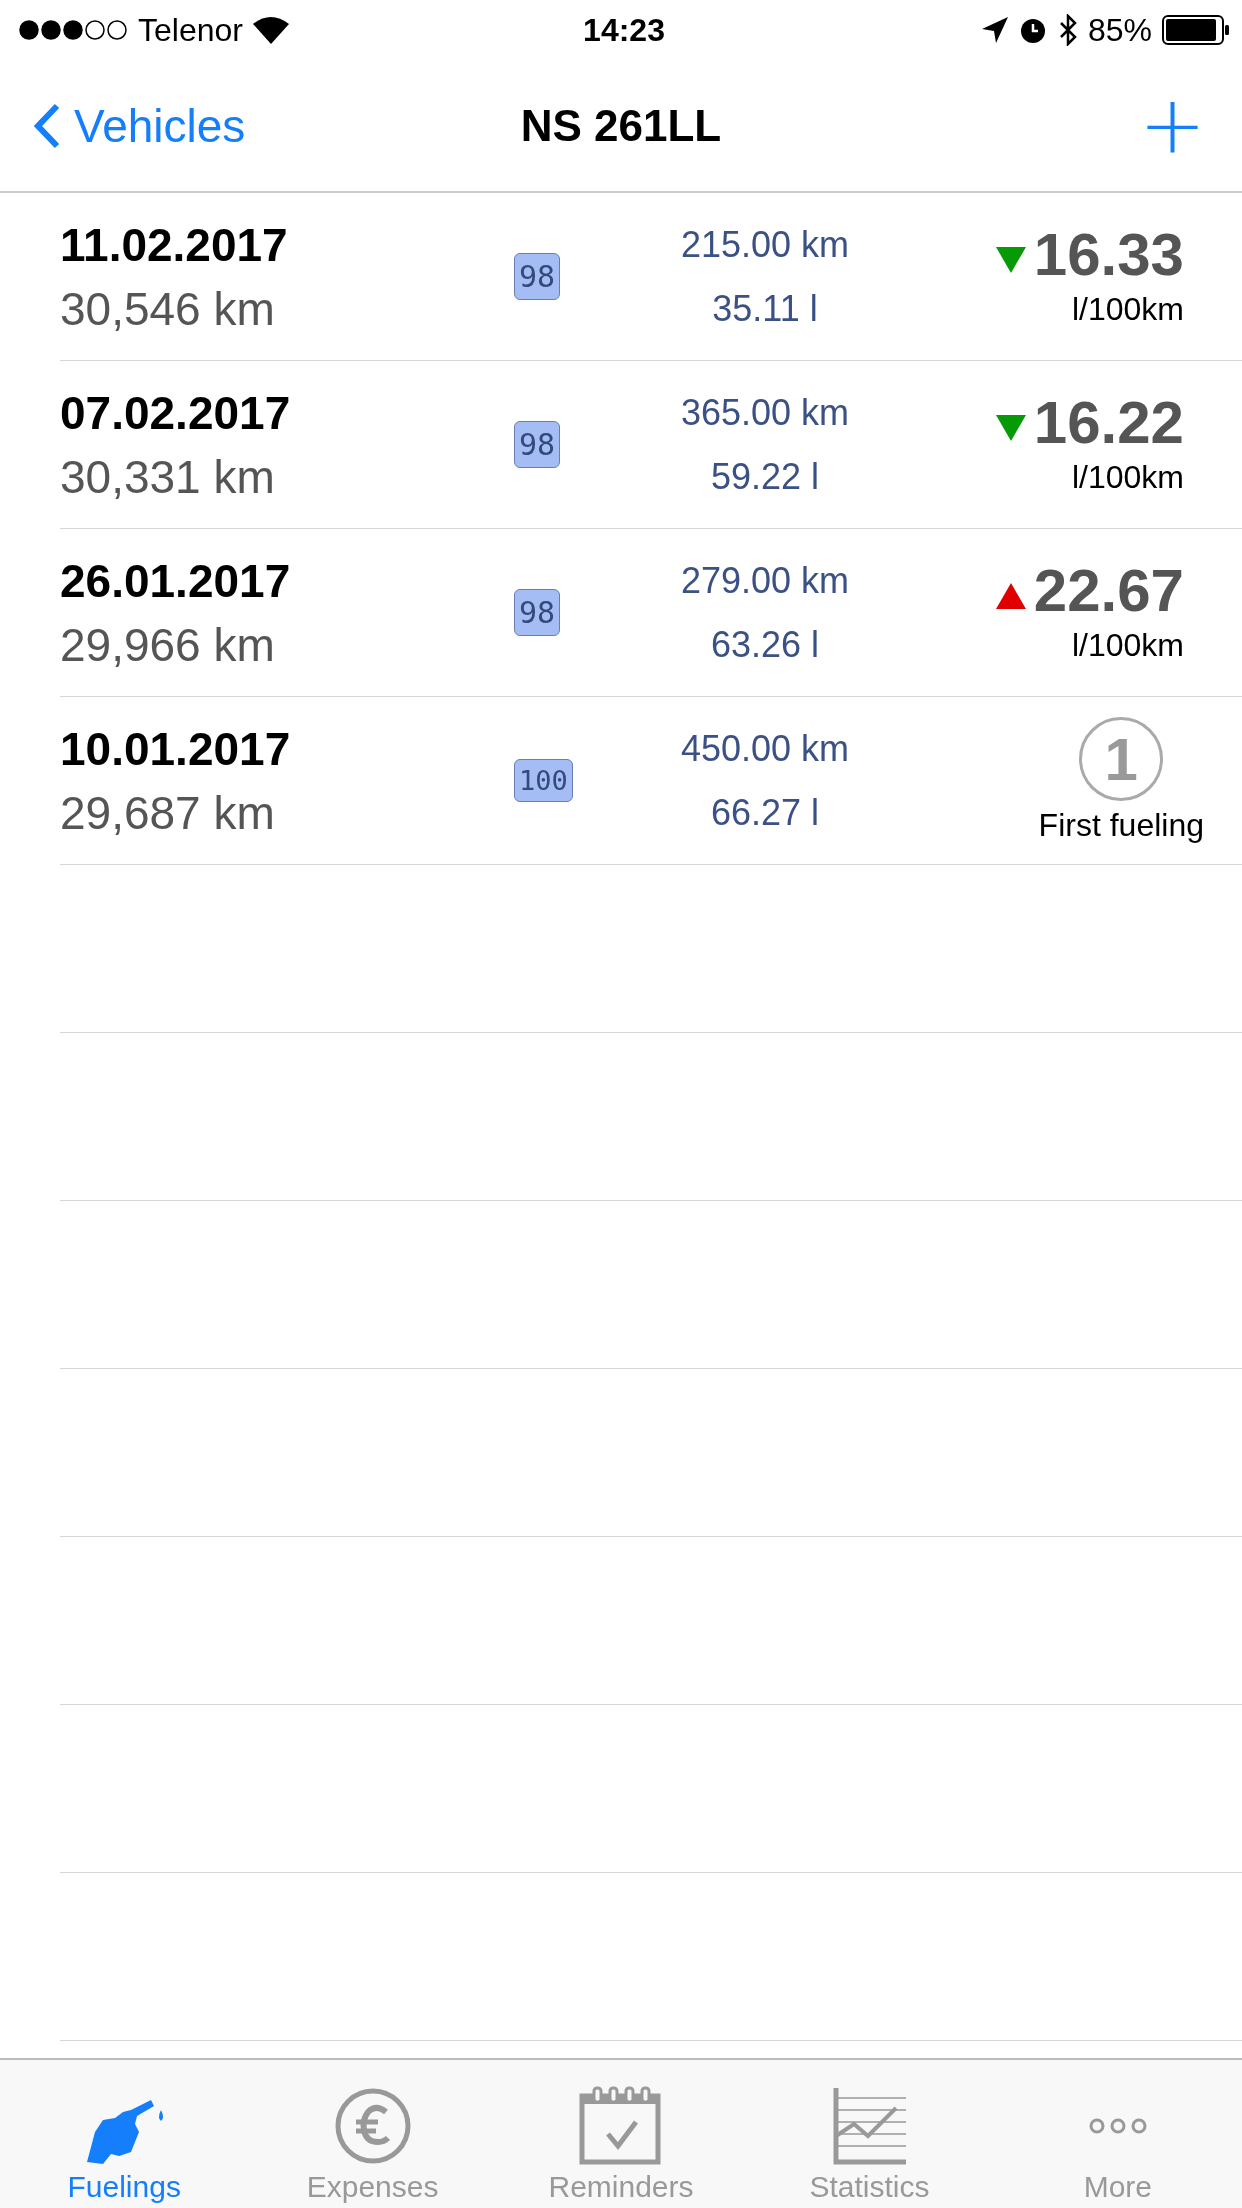 This screenshot has height=2208, width=1242. Describe the element at coordinates (372, 2134) in the screenshot. I see `tab-bar-item: Expenses` at that location.